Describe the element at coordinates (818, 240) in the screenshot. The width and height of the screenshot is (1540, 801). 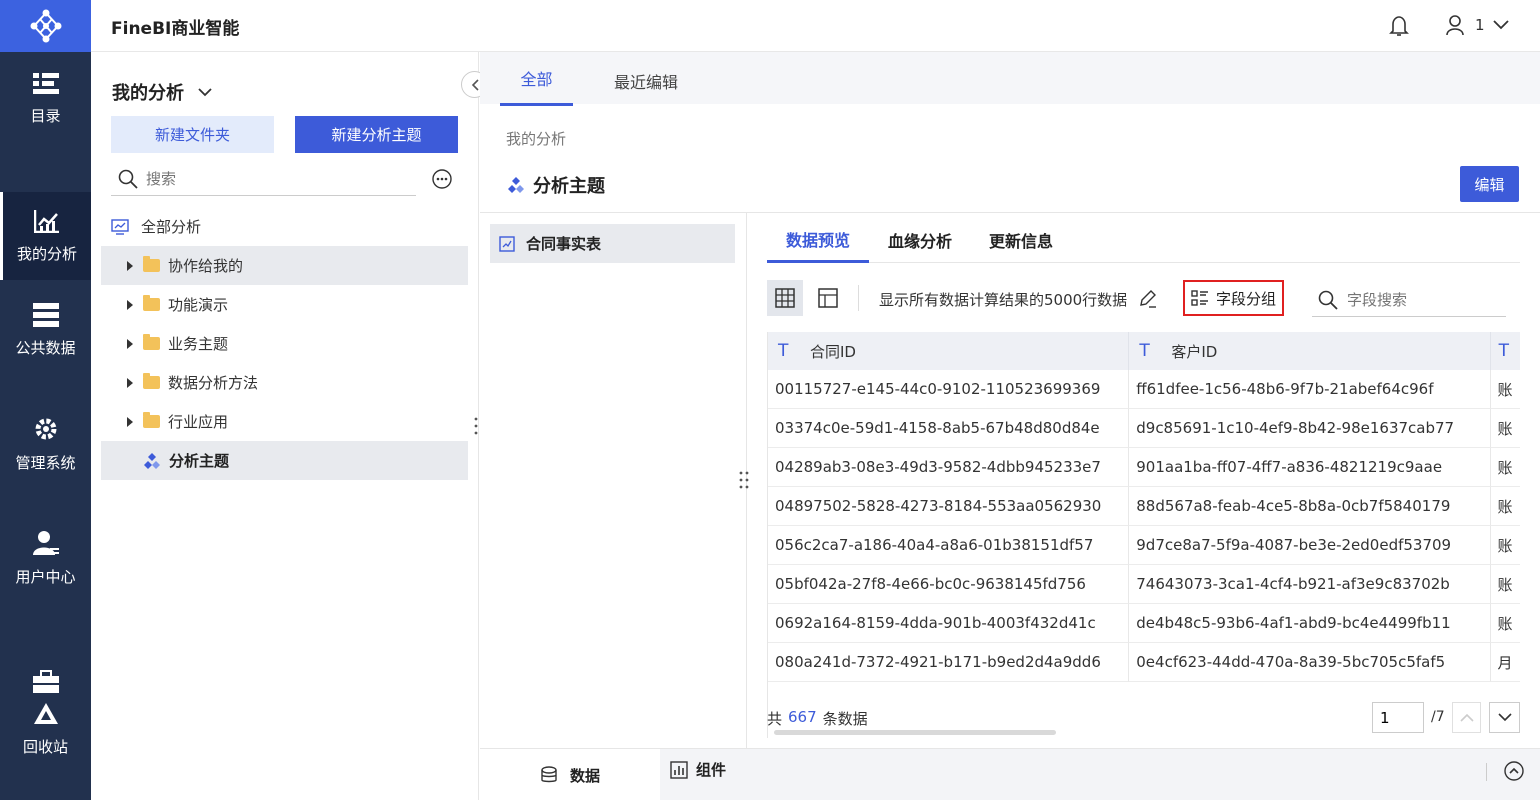
I see `tab-data-preview: 数据预览` at that location.